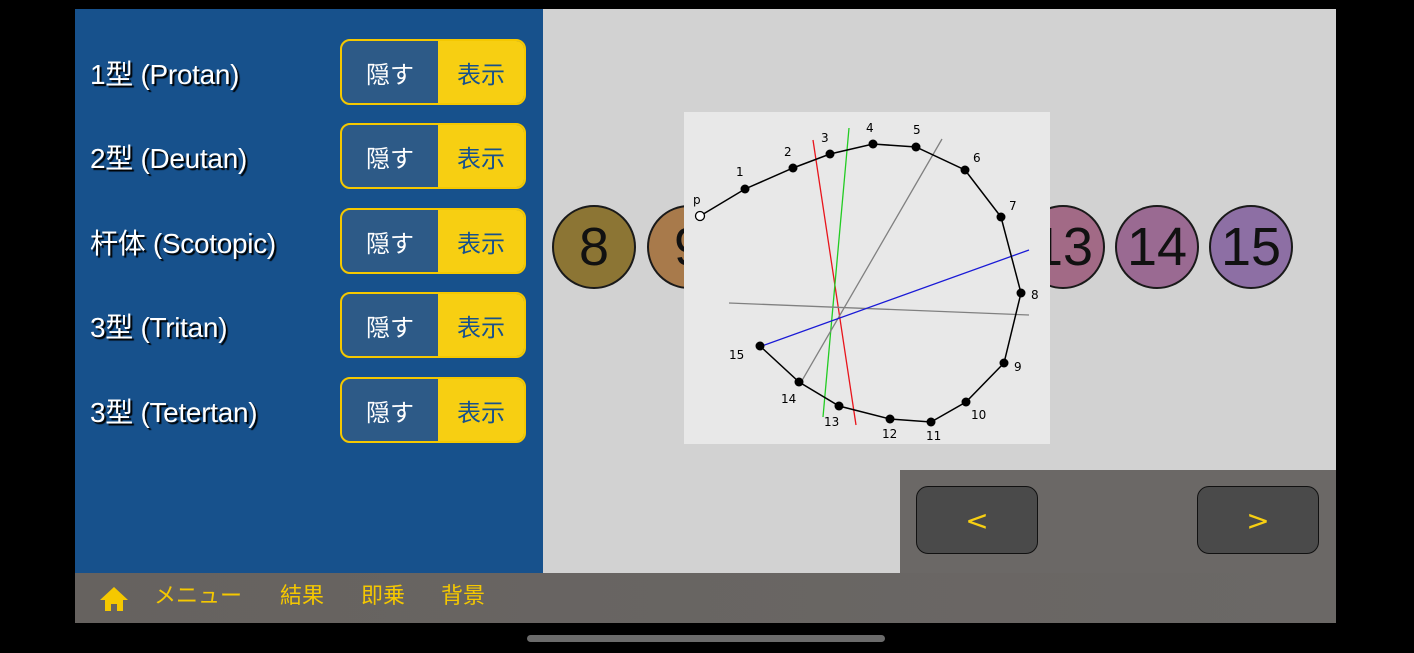 This screenshot has height=653, width=1414. What do you see at coordinates (705, 598) in the screenshot?
I see `bottom-toolbar: メニュー 結果 即乗 背景` at bounding box center [705, 598].